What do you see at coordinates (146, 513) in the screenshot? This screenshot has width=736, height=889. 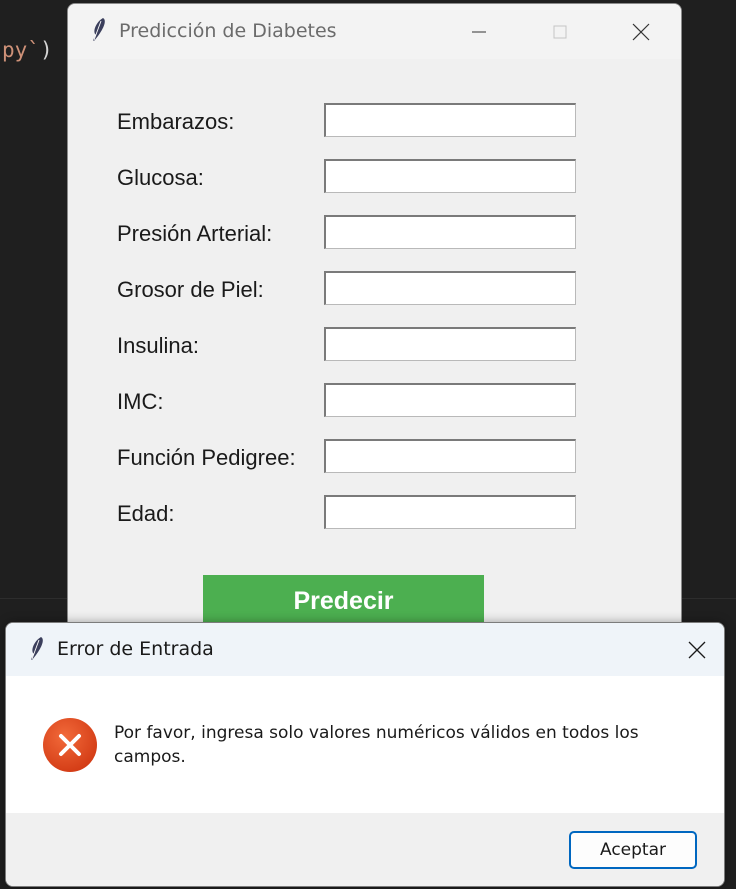 I see `label-edad: Edad:` at bounding box center [146, 513].